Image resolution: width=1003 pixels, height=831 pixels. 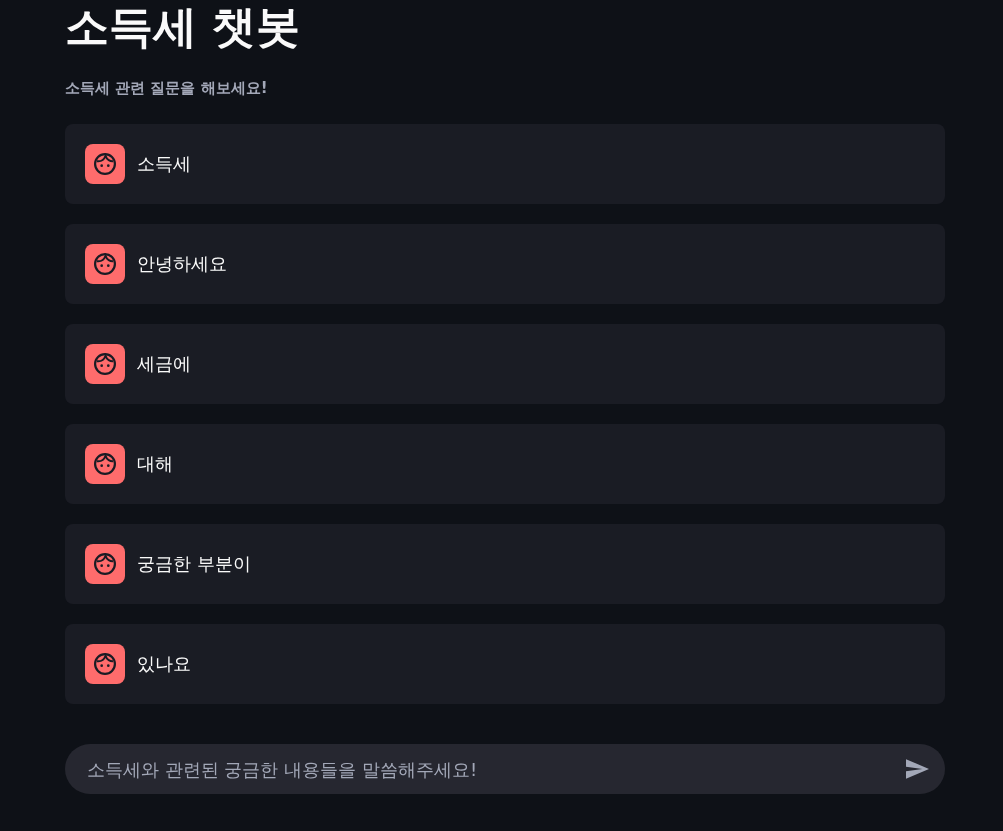 I want to click on message-text: 대해, so click(x=155, y=464).